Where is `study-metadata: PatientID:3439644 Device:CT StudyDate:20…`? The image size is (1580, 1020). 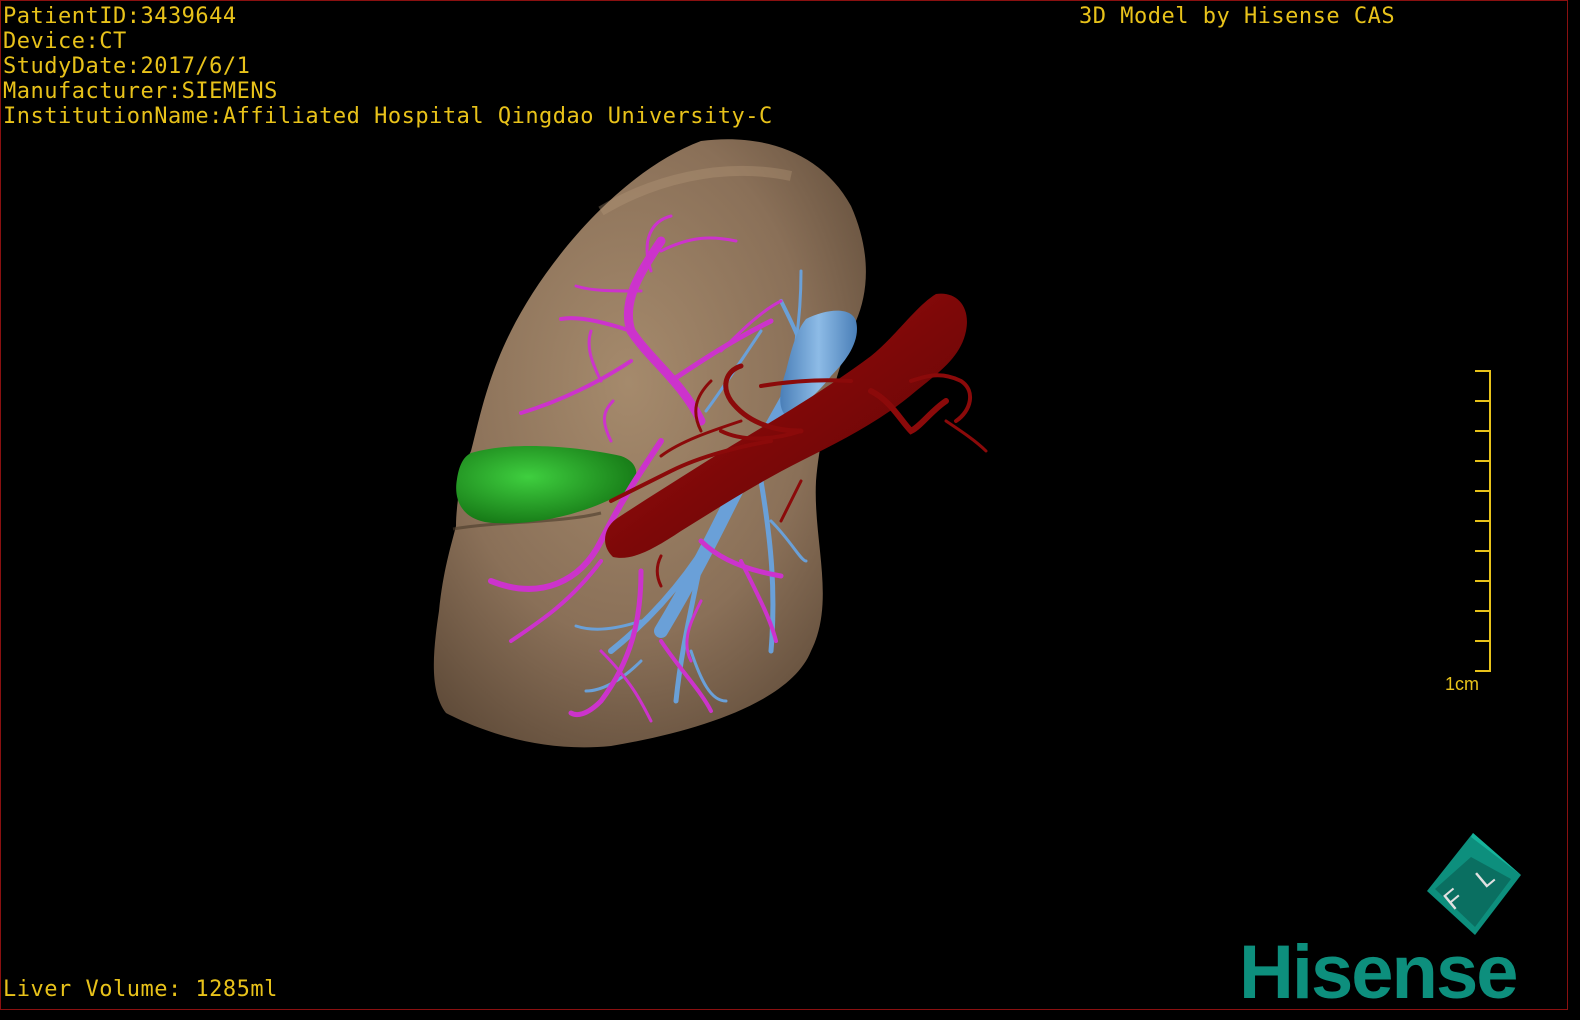
study-metadata: PatientID:3439644 Device:CT StudyDate:20… is located at coordinates (388, 66).